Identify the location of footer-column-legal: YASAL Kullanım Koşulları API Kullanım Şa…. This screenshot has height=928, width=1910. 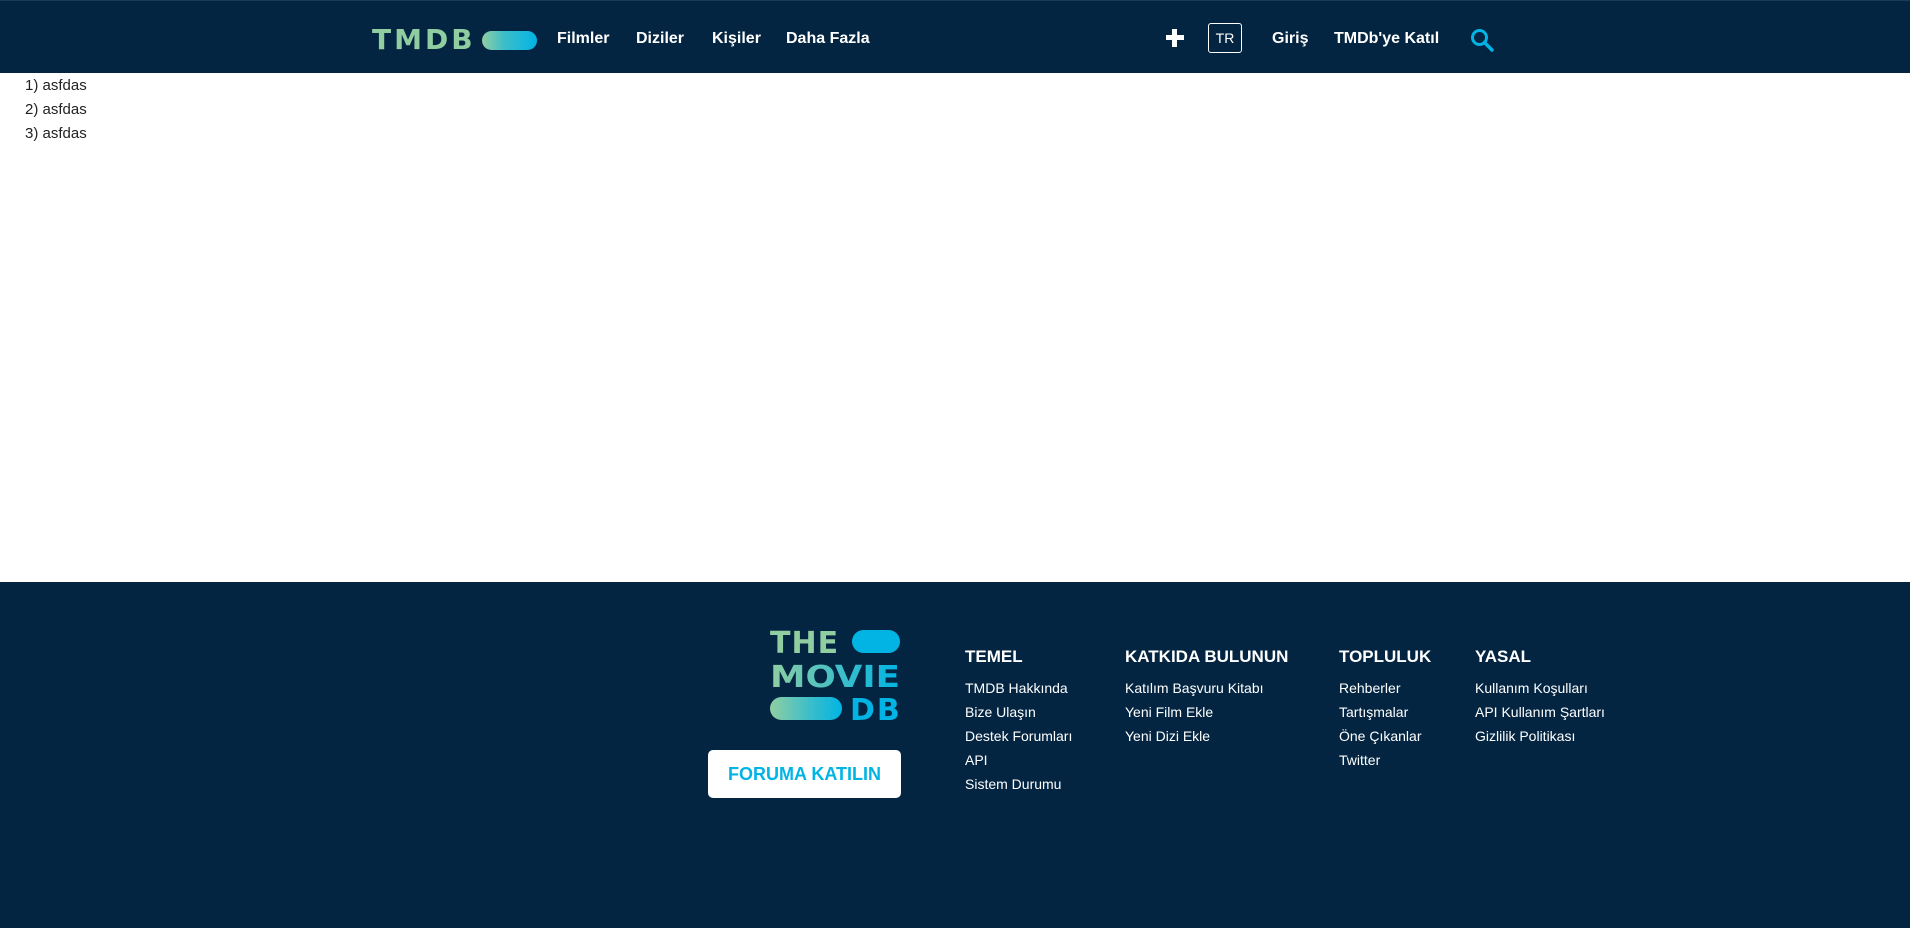
(1540, 698).